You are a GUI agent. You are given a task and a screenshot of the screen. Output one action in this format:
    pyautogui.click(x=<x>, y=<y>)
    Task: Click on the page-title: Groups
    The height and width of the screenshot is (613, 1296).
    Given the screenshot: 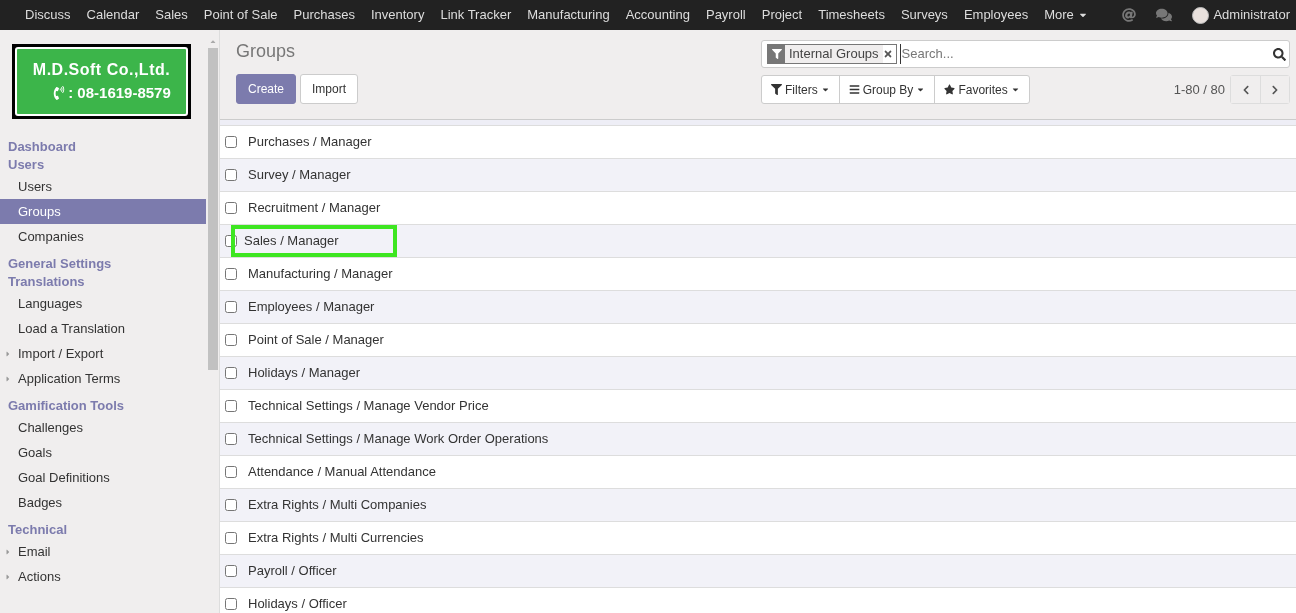 What is the action you would take?
    pyautogui.click(x=266, y=51)
    